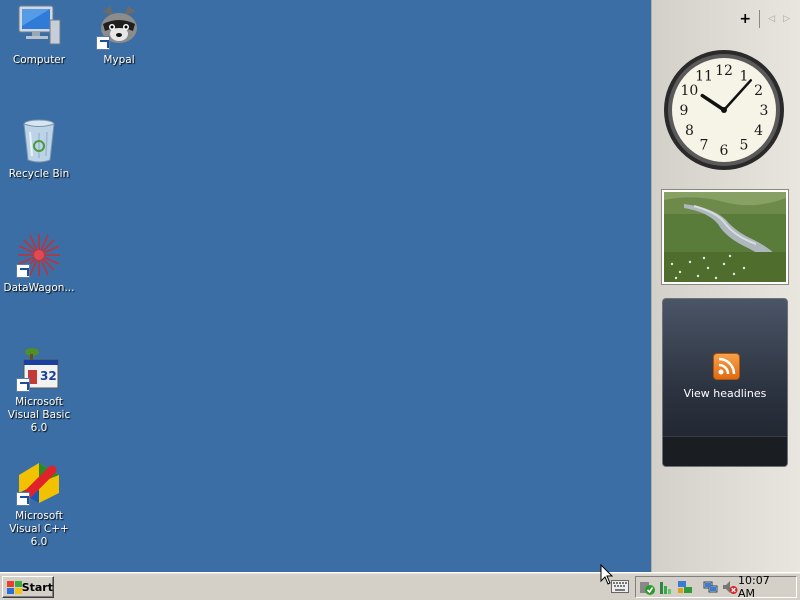 The height and width of the screenshot is (600, 800). I want to click on desktop-icon-visual-basic: 32 Microsoft Visual Basic 6.0, so click(39, 390).